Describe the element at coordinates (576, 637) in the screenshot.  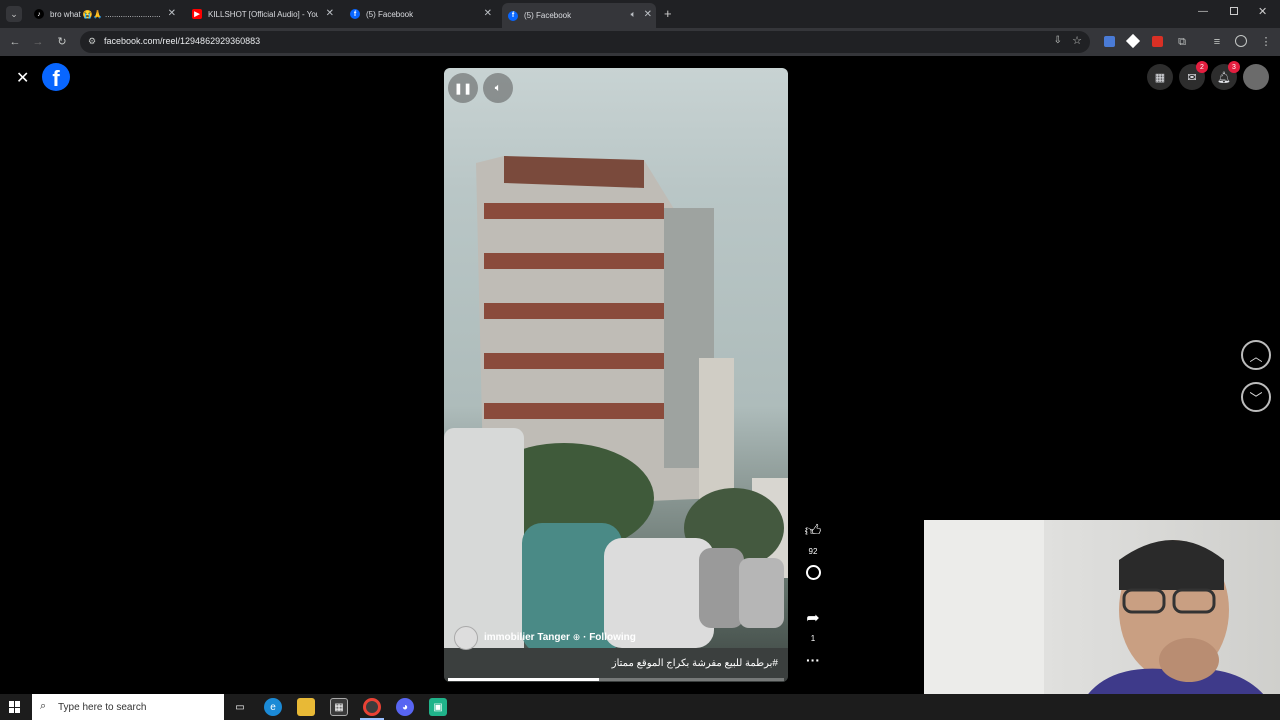
I see `globe-icon: ⊕` at that location.